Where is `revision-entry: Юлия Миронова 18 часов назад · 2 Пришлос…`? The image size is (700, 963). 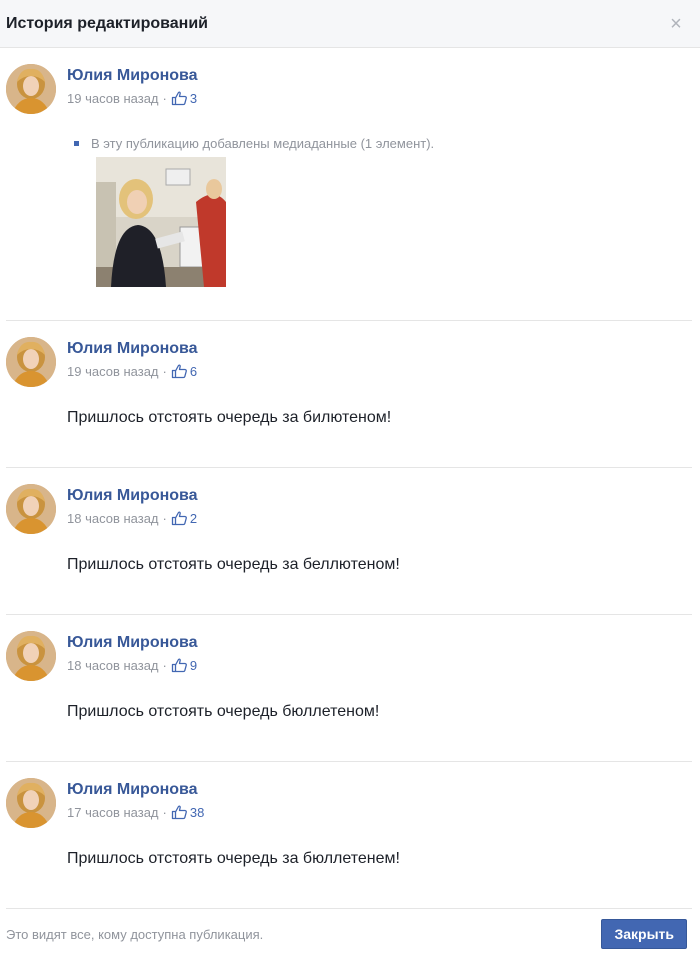 revision-entry: Юлия Миронова 18 часов назад · 2 Пришлос… is located at coordinates (349, 541).